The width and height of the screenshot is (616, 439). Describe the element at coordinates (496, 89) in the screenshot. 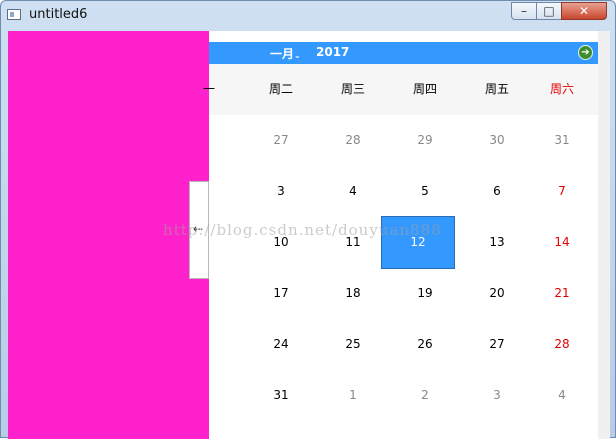

I see `weekday-header: 周五` at that location.